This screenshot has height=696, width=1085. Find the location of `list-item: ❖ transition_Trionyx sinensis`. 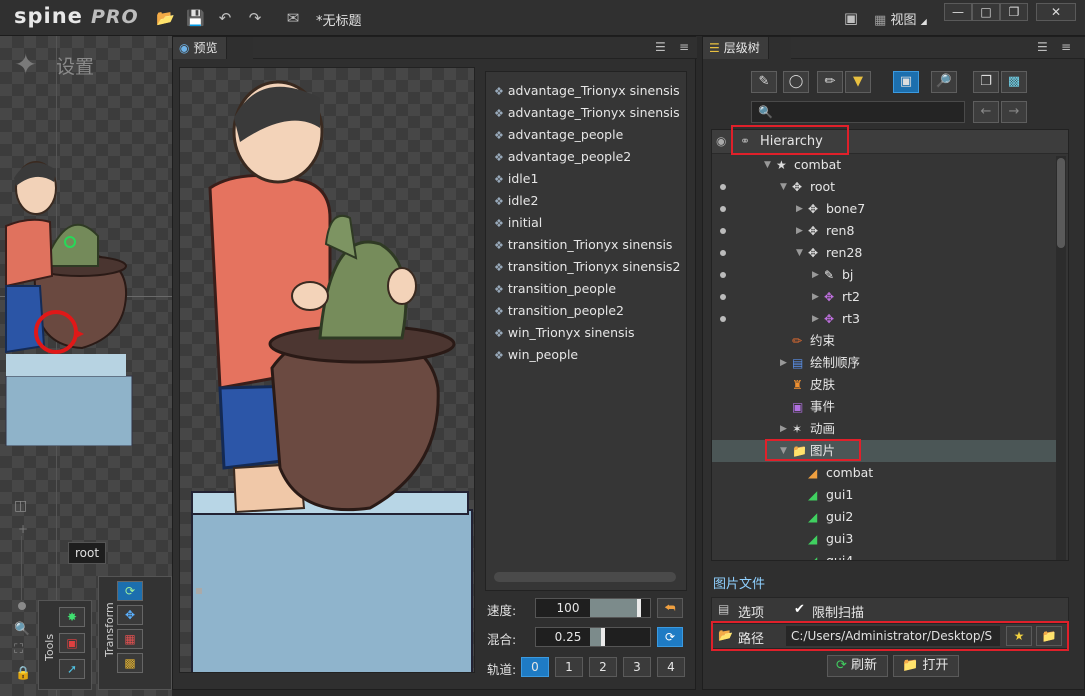

list-item: ❖ transition_Trionyx sinensis is located at coordinates (583, 245).